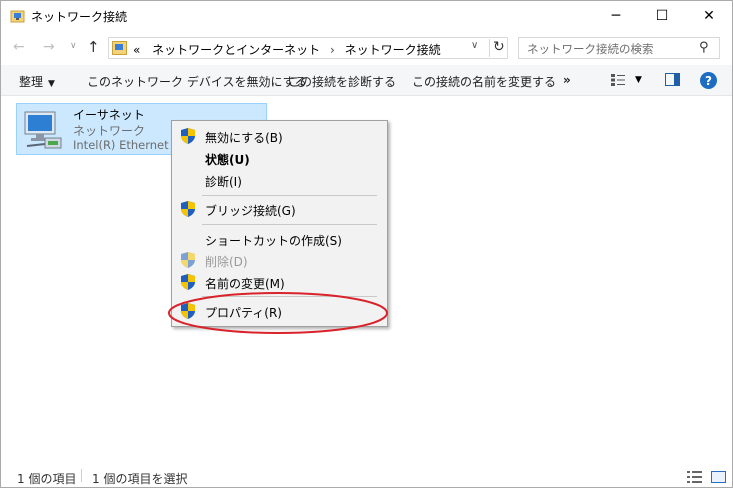 The width and height of the screenshot is (733, 488). I want to click on ethernet-adapter-icon, so click(43, 130).